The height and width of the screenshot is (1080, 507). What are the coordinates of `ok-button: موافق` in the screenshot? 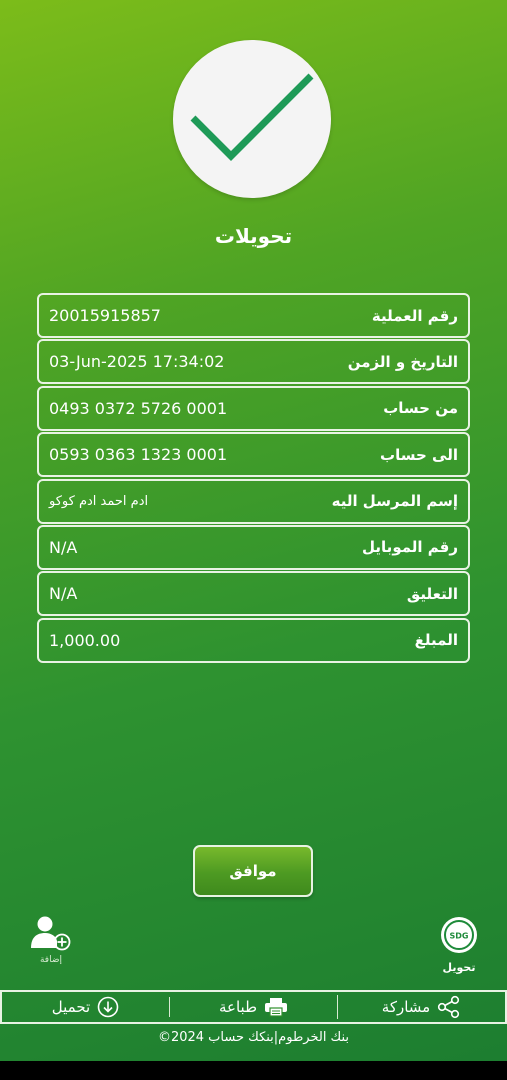 It's located at (253, 871).